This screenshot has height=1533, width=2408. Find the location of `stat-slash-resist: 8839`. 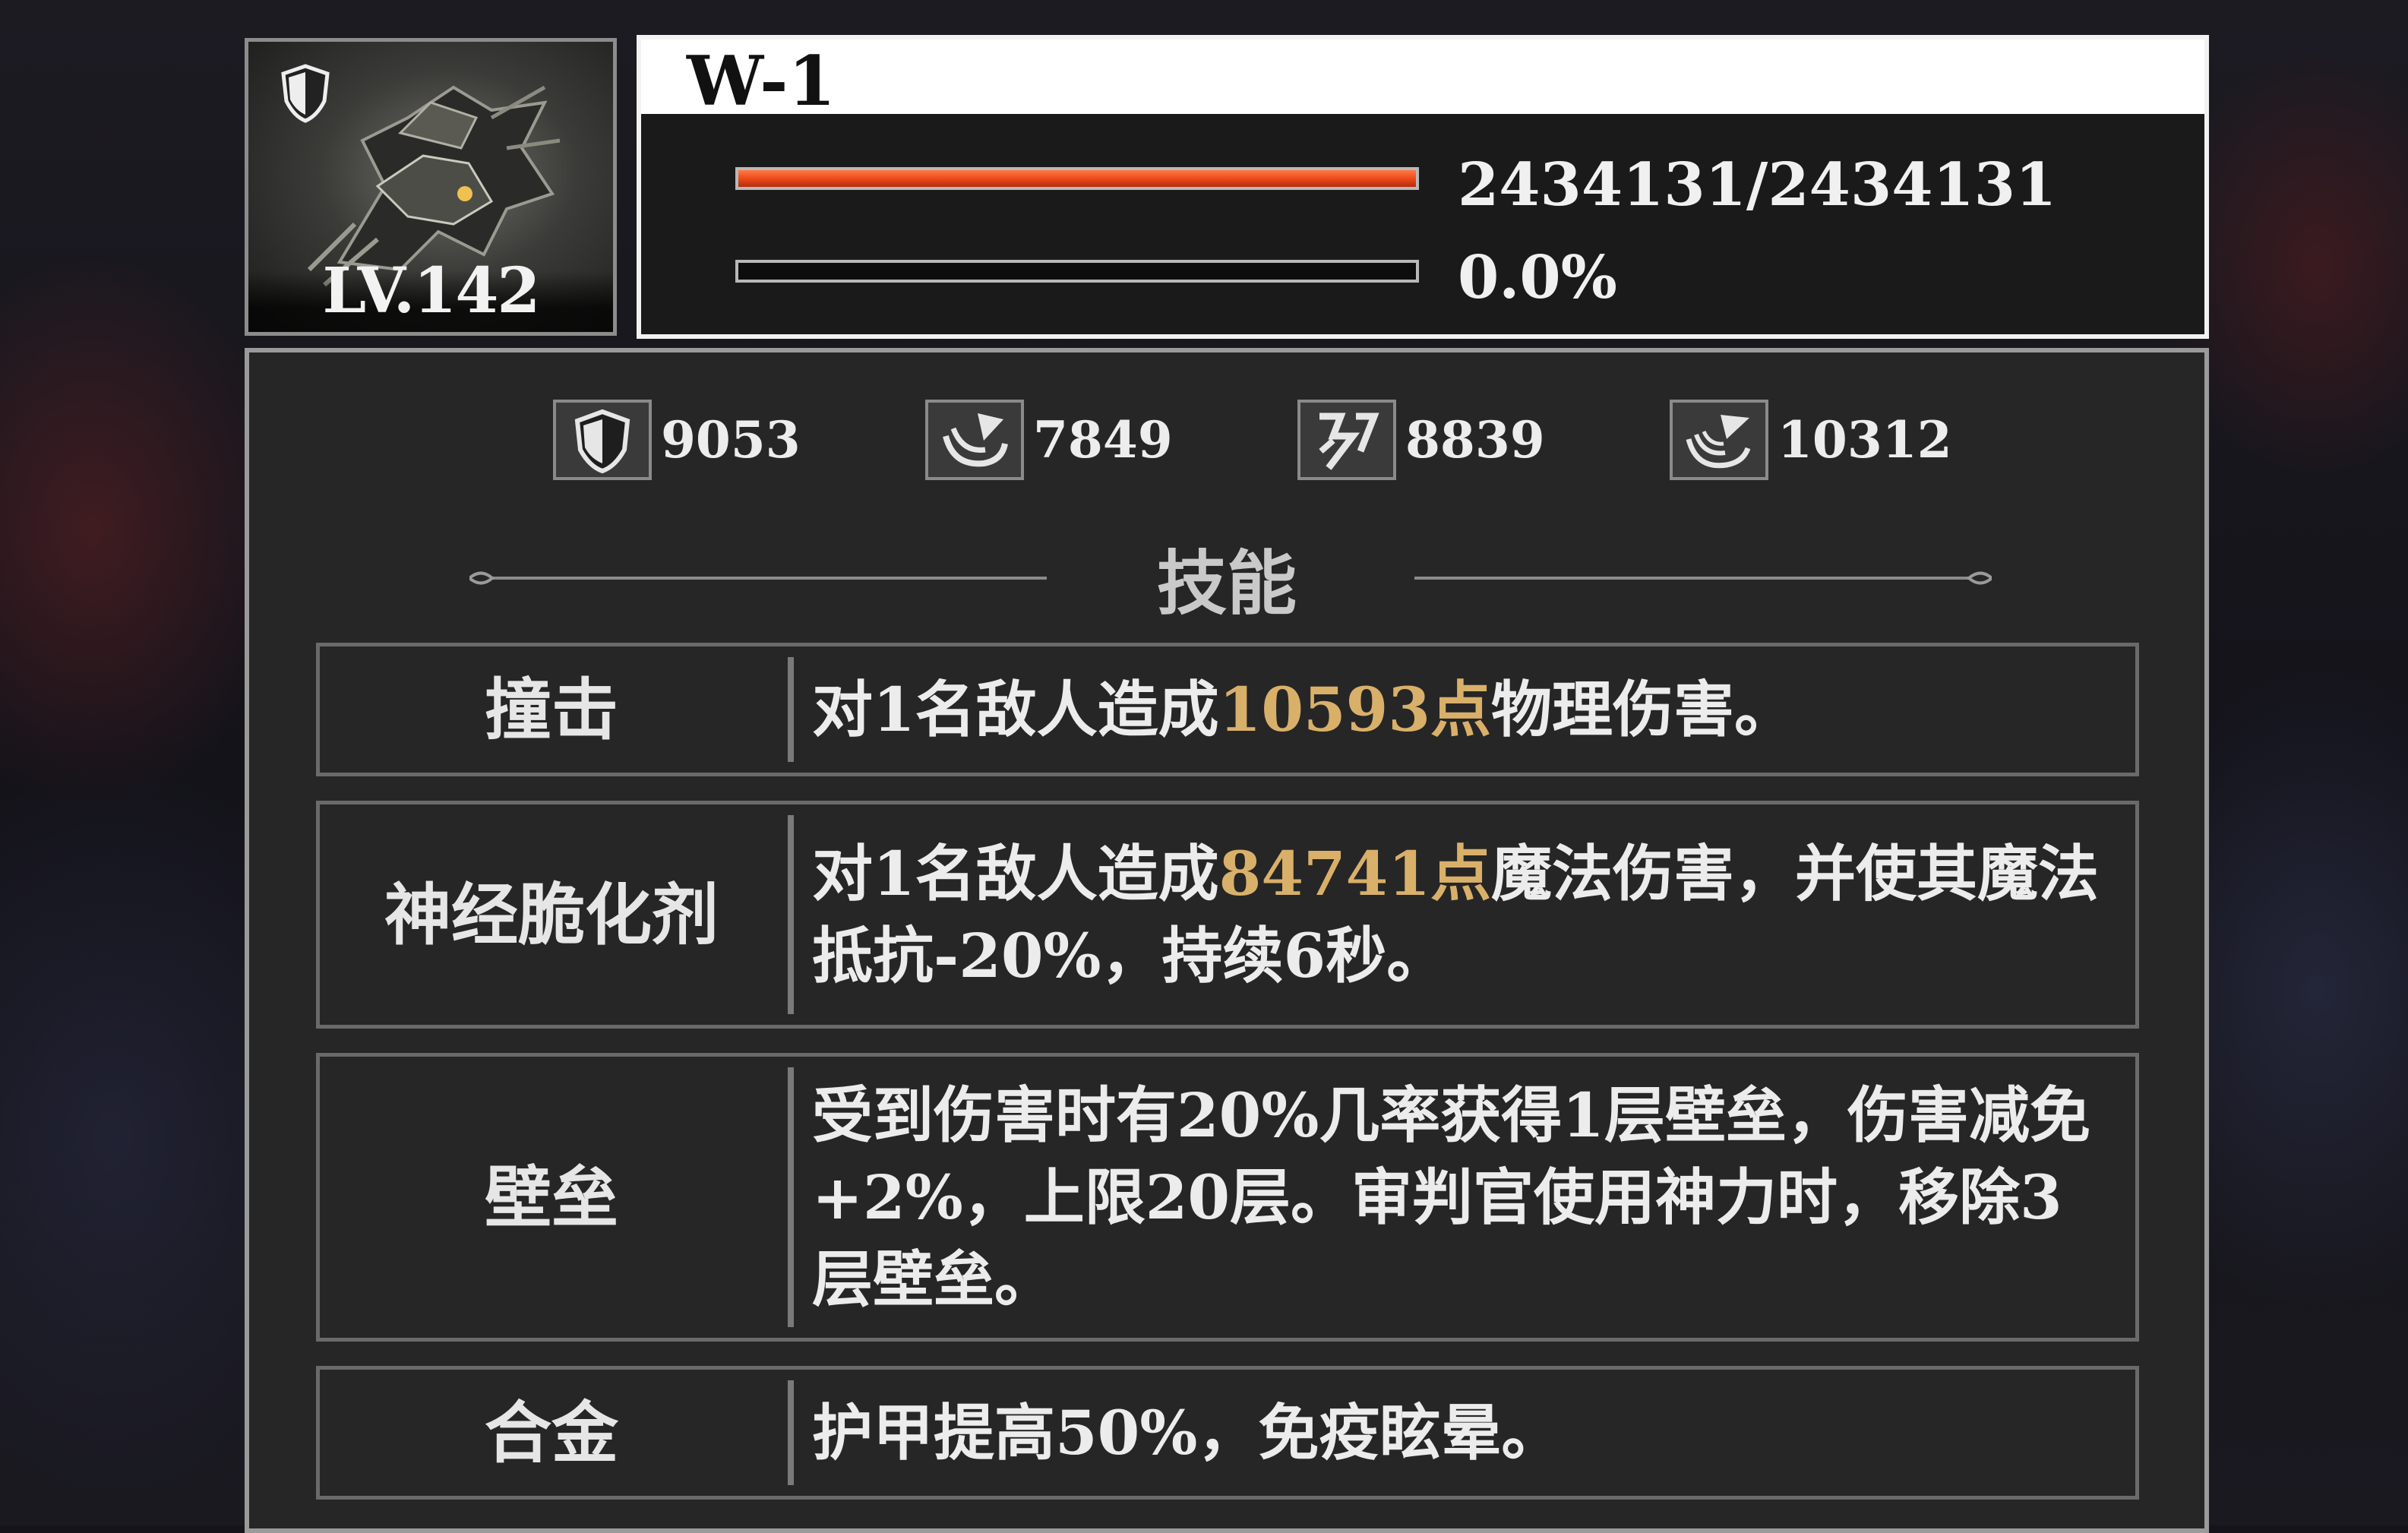

stat-slash-resist: 8839 is located at coordinates (1421, 440).